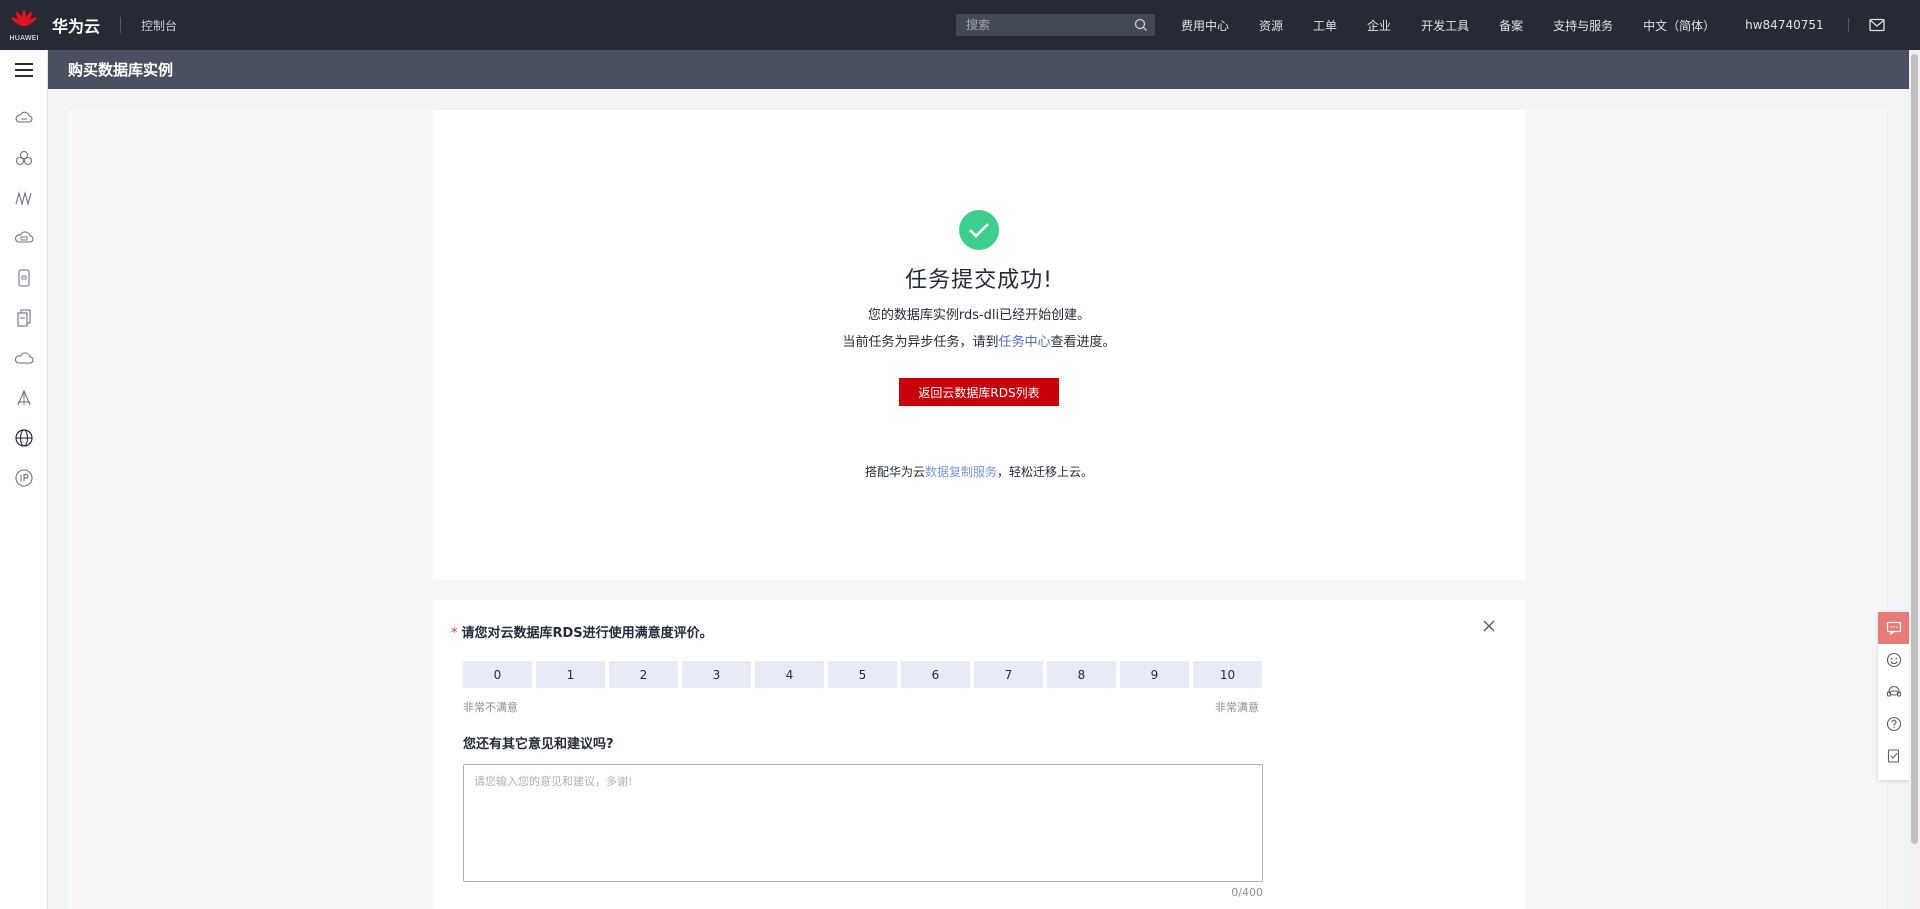 This screenshot has width=1920, height=909. I want to click on score-option: 9, so click(1154, 674).